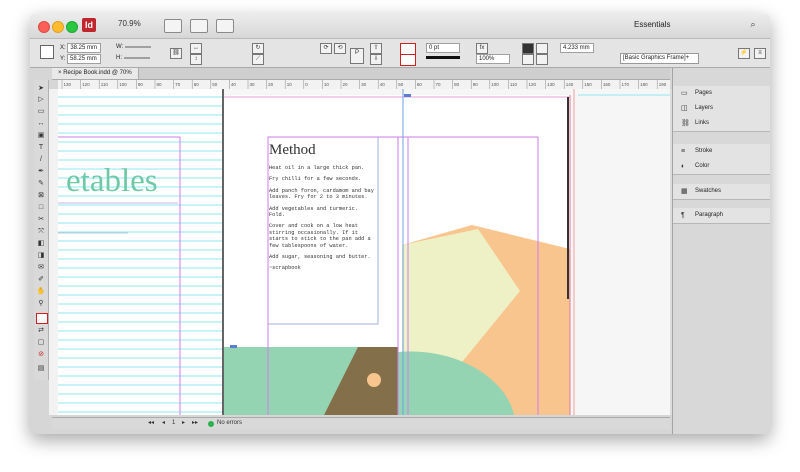 The image size is (800, 472). What do you see at coordinates (361, 74) in the screenshot?
I see `document-tab-bar: × Recipe Book.indd @ 70%` at bounding box center [361, 74].